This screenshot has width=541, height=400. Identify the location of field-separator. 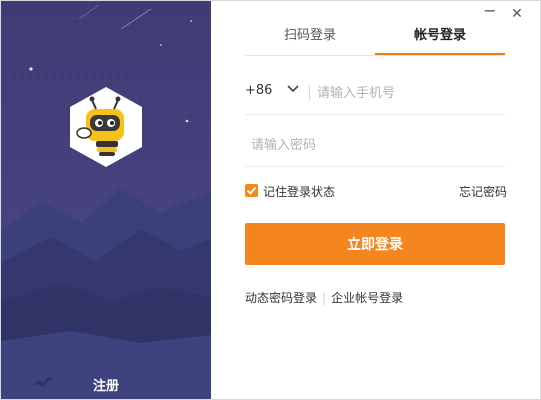
(309, 93).